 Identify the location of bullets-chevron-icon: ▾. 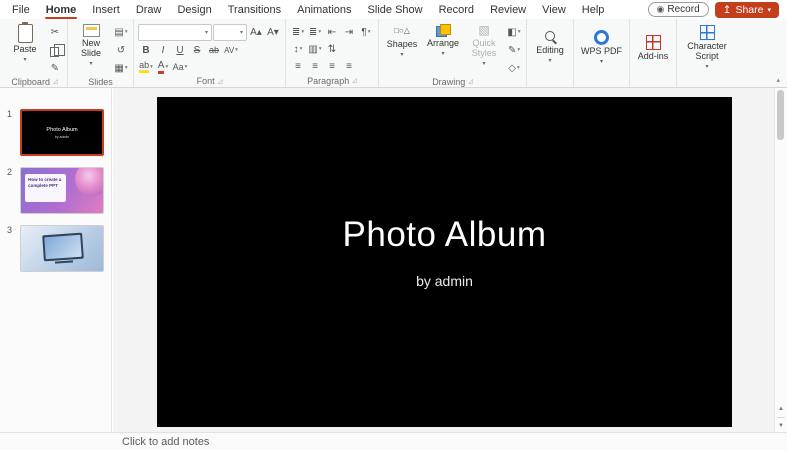
(303, 32).